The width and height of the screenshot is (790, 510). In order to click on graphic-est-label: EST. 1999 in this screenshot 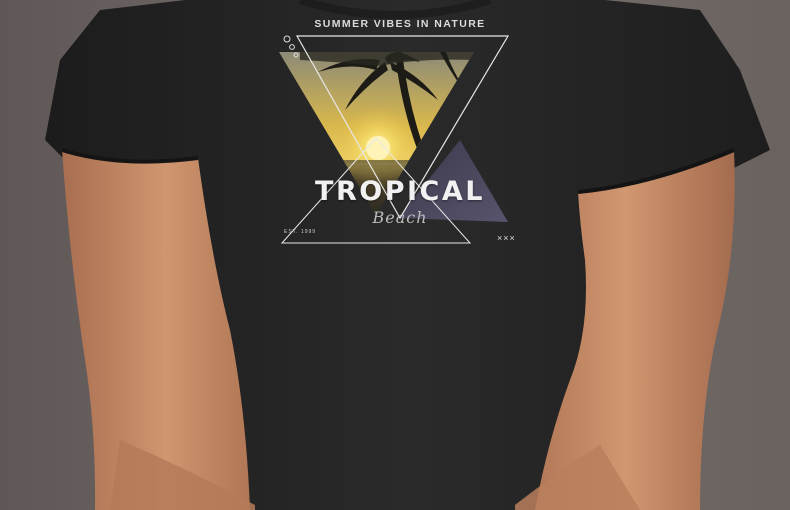, I will do `click(300, 232)`.